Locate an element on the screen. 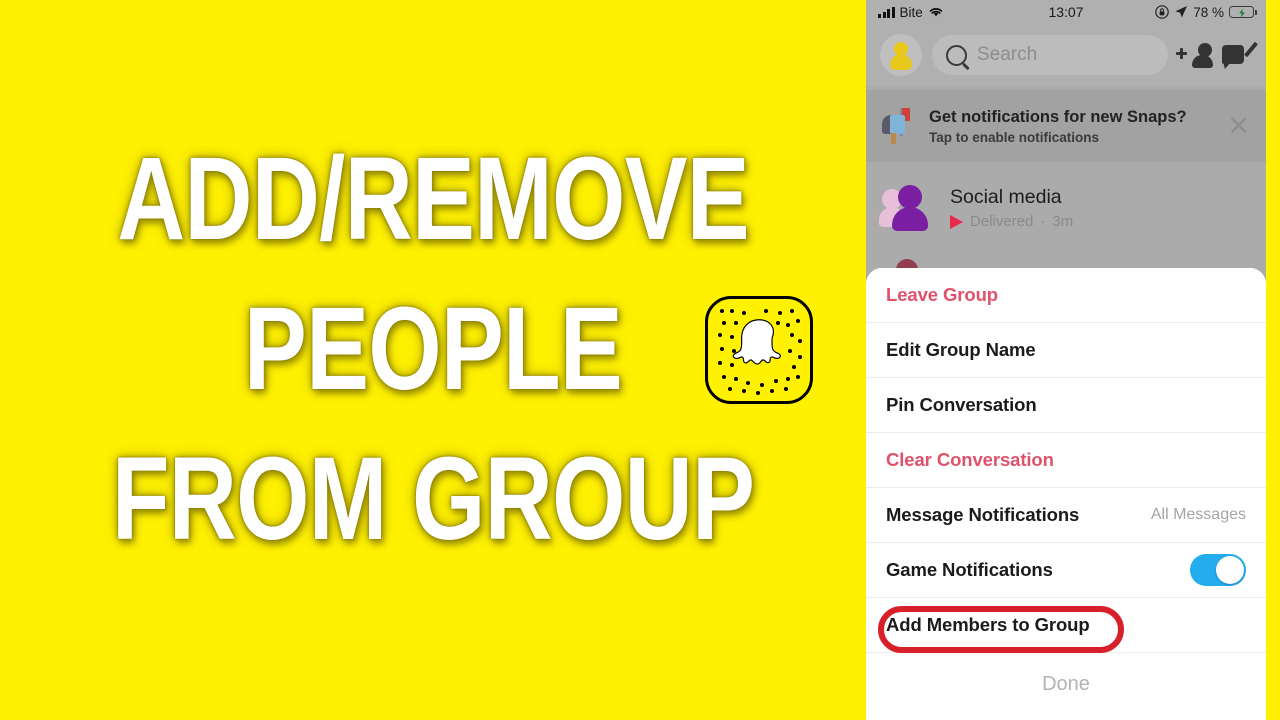  sheet-item-label: Clear Conversation is located at coordinates (970, 459).